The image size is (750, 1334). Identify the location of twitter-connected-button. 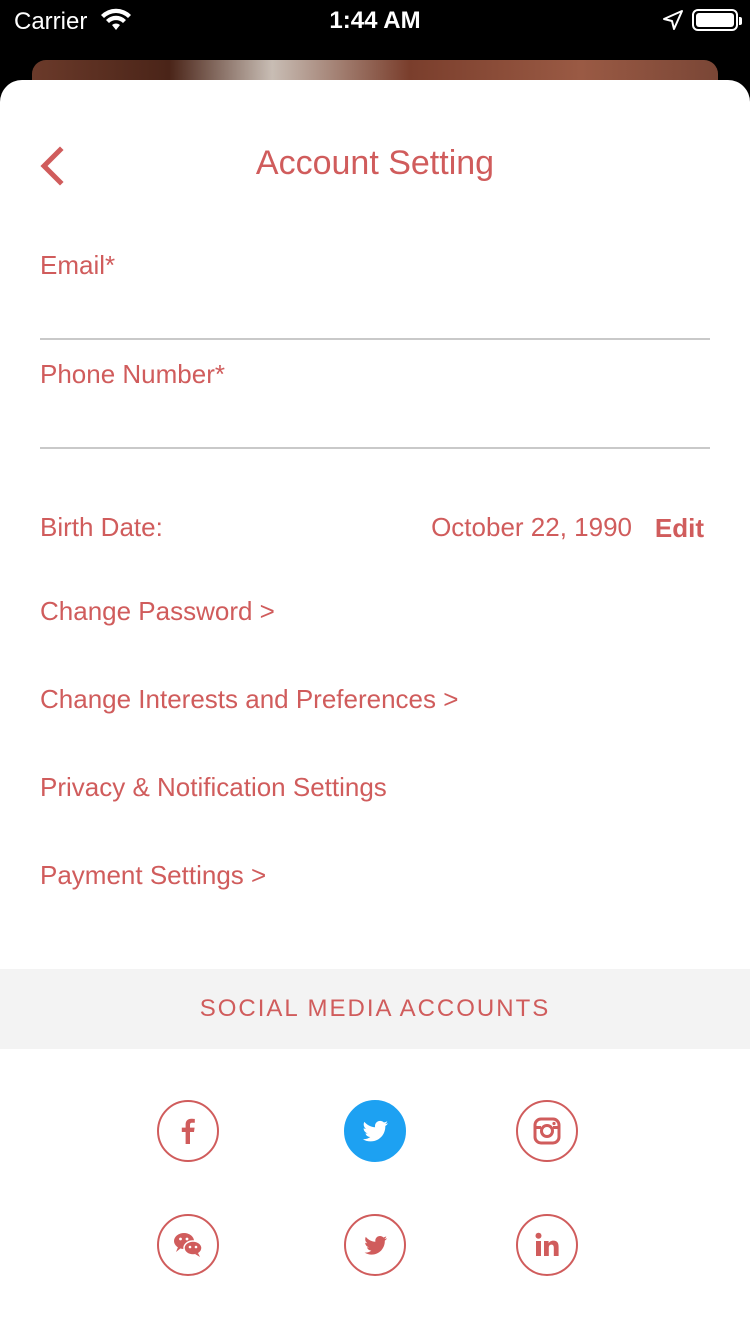
(375, 1131).